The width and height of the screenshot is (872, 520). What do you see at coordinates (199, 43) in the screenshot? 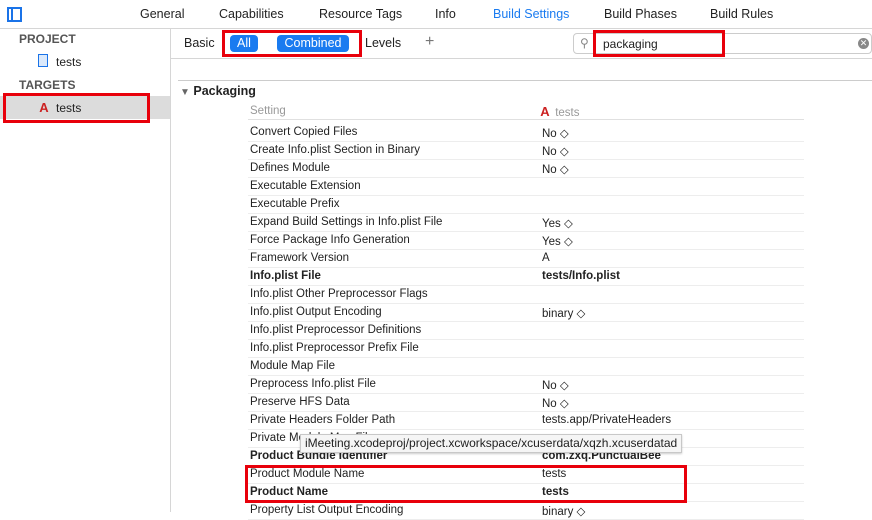
I see `basic-button: Basic` at bounding box center [199, 43].